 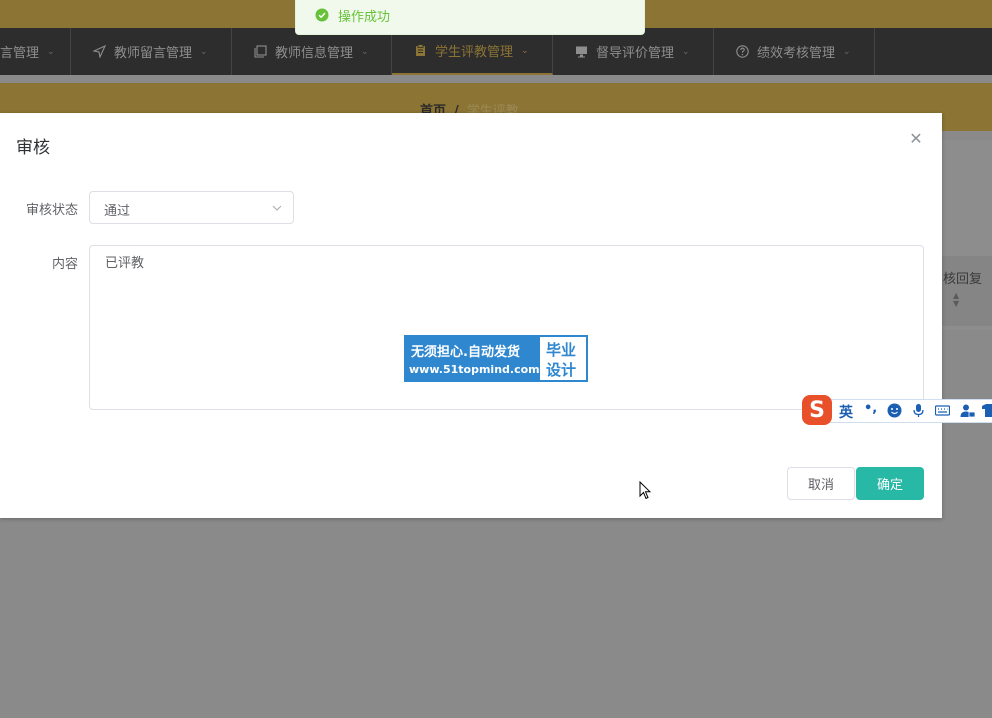 I want to click on status-select: 通过, so click(x=191, y=207).